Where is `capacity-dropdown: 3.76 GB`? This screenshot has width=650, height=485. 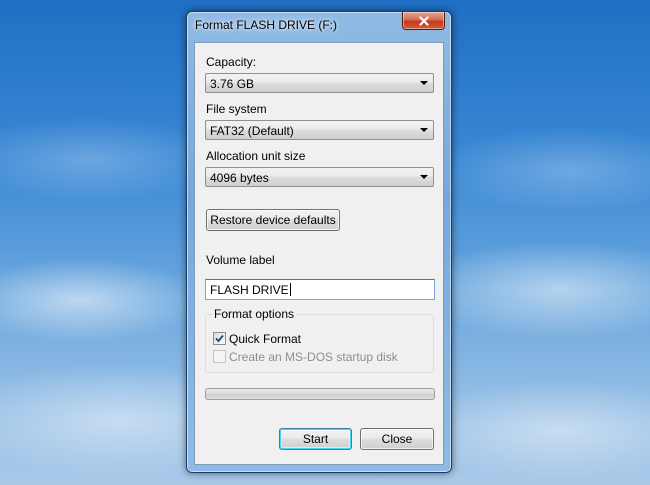 capacity-dropdown: 3.76 GB is located at coordinates (319, 83).